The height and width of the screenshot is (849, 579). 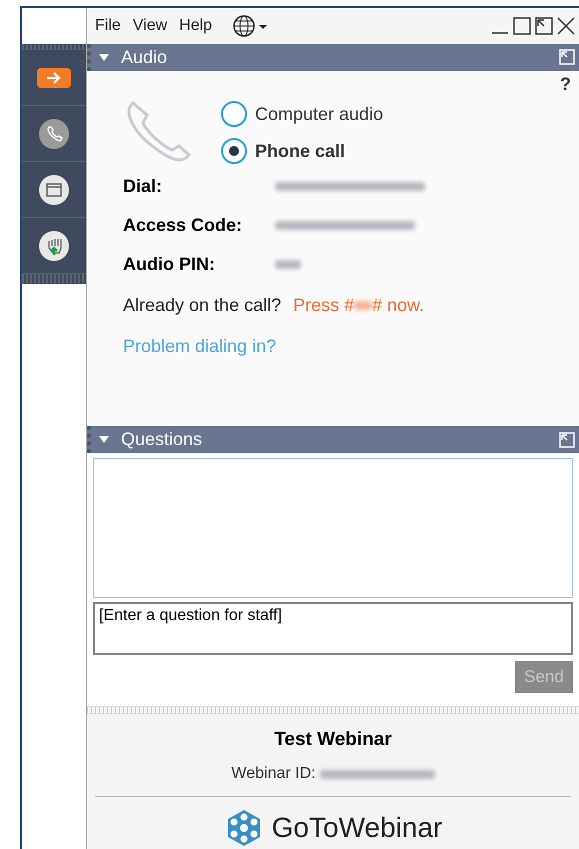 What do you see at coordinates (161, 440) in the screenshot?
I see `panel-title: Questions` at bounding box center [161, 440].